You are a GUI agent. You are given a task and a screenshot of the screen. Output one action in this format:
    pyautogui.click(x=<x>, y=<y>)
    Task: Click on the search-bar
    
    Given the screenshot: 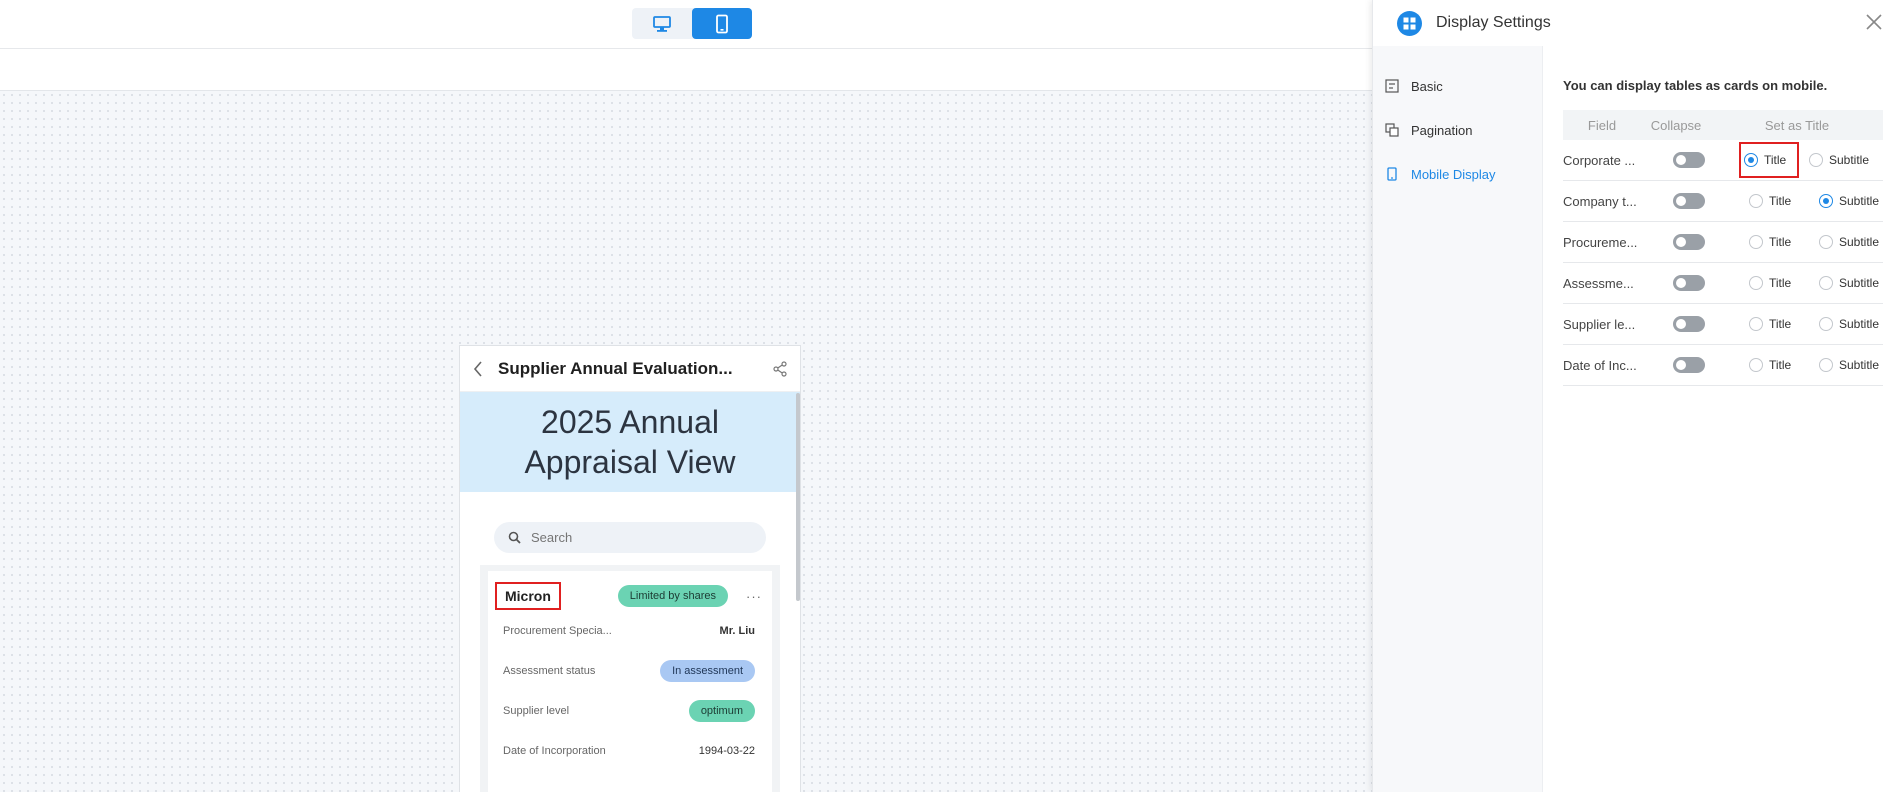 What is the action you would take?
    pyautogui.click(x=630, y=537)
    